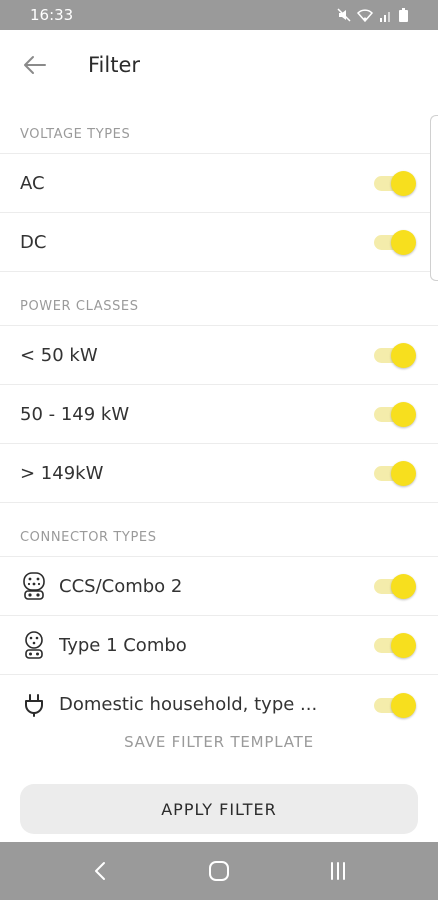 The width and height of the screenshot is (438, 900). I want to click on recent-apps-icon, so click(338, 871).